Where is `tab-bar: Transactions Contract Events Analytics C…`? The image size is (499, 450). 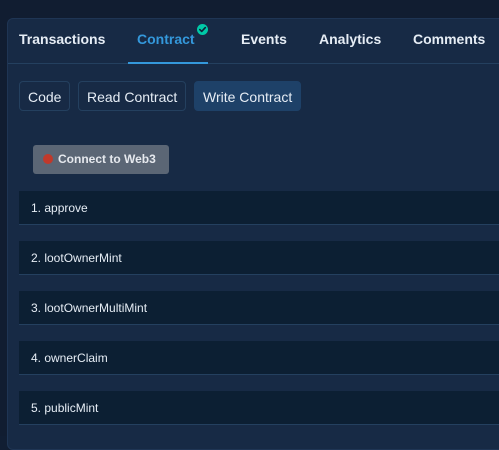 tab-bar: Transactions Contract Events Analytics C… is located at coordinates (253, 41).